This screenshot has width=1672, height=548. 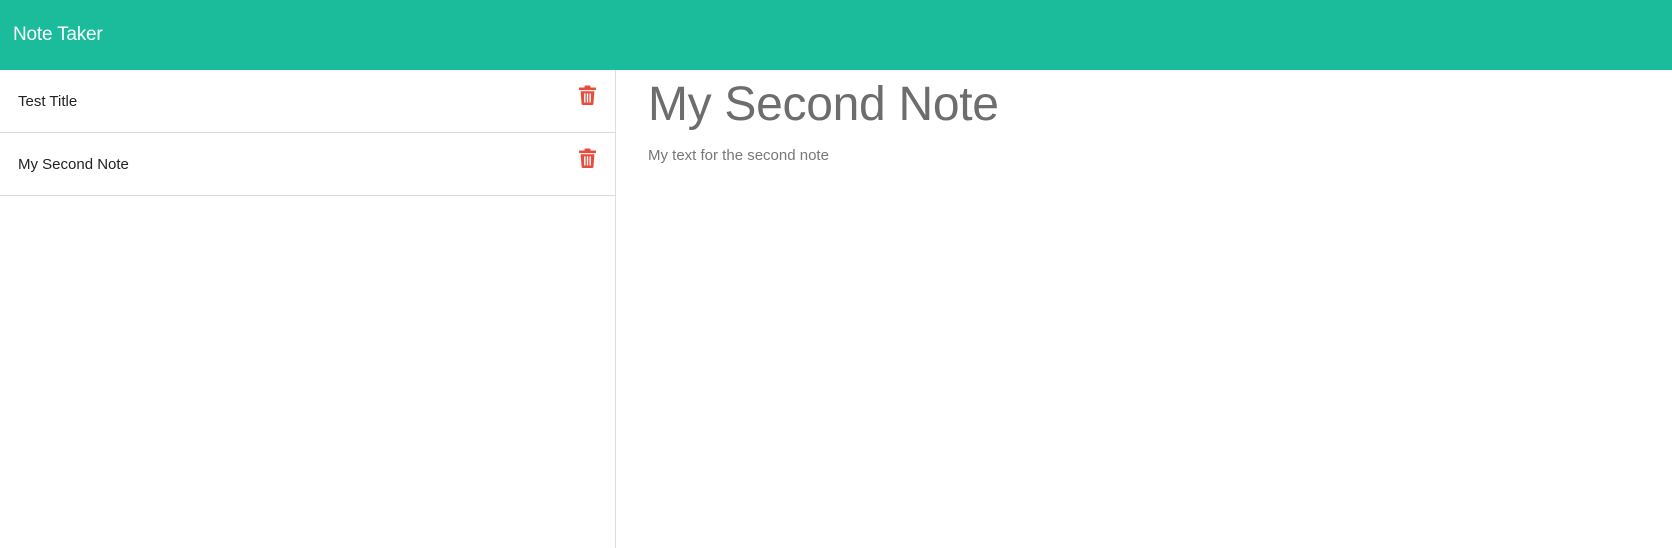 What do you see at coordinates (48, 101) in the screenshot?
I see `note-title: Test Title` at bounding box center [48, 101].